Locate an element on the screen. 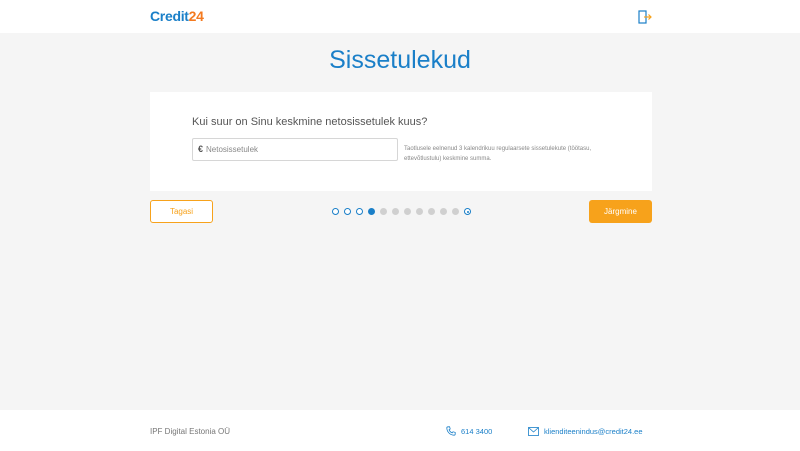 The image size is (800, 451). logo-text-24: 24 is located at coordinates (196, 16).